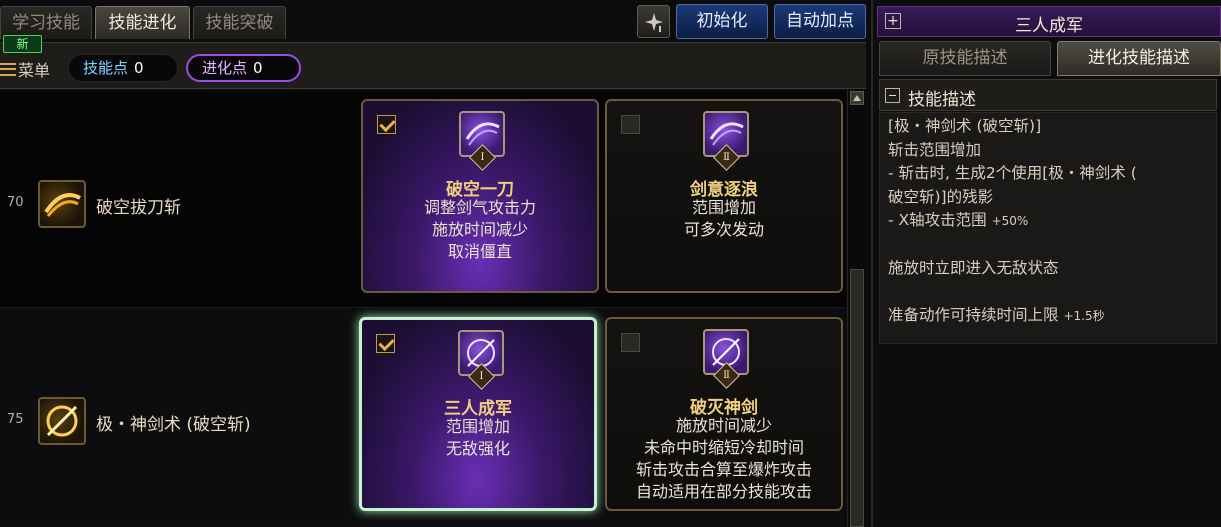  I want to click on selected-evolution-title: 三人成军, so click(1049, 26).